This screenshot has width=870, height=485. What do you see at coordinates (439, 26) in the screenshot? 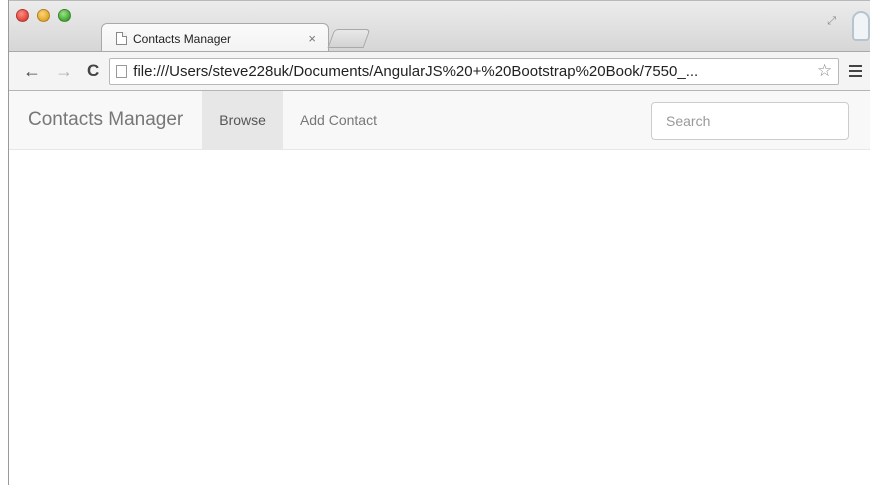
I see `tab-strip: Contacts Manager × ⤢` at bounding box center [439, 26].